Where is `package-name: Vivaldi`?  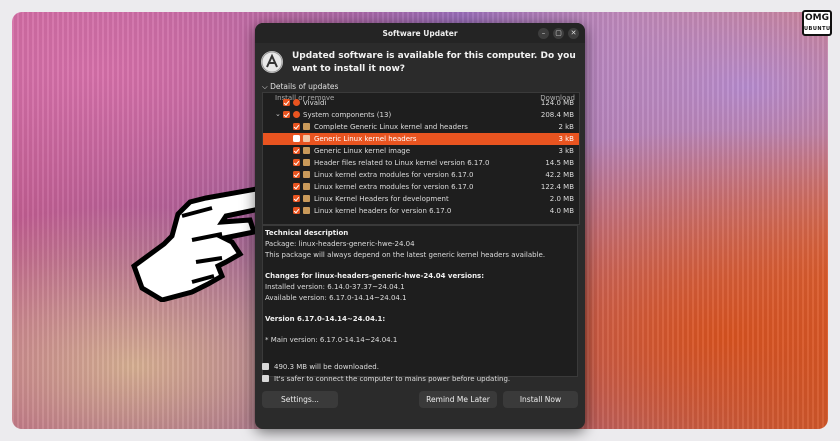 package-name: Vivaldi is located at coordinates (315, 103).